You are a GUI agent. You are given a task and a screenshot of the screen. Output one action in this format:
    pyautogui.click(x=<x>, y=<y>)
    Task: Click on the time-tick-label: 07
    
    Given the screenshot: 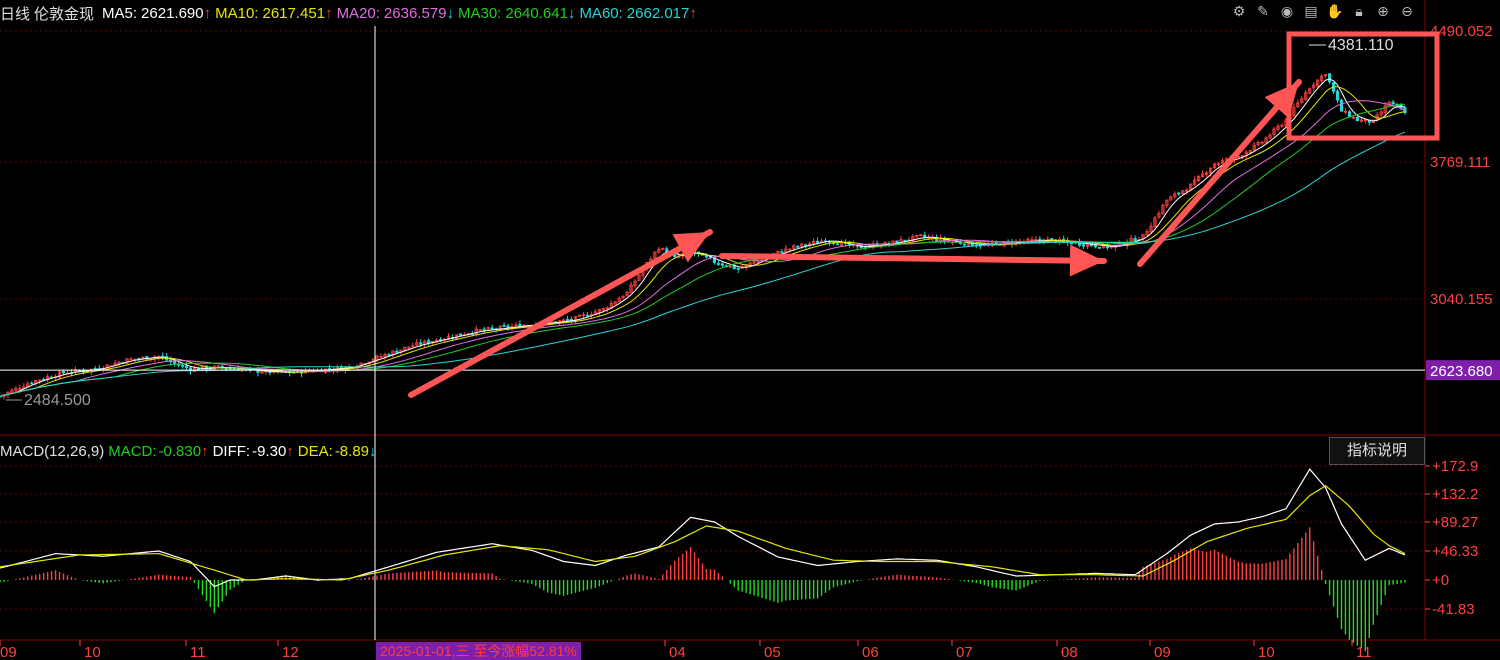 What is the action you would take?
    pyautogui.click(x=964, y=652)
    